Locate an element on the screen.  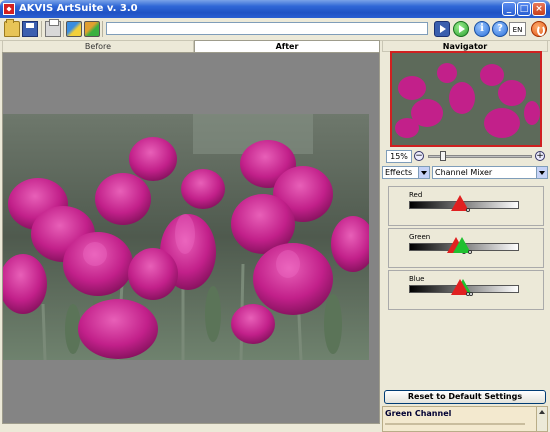
view-tabs: Before After is located at coordinates (191, 46).